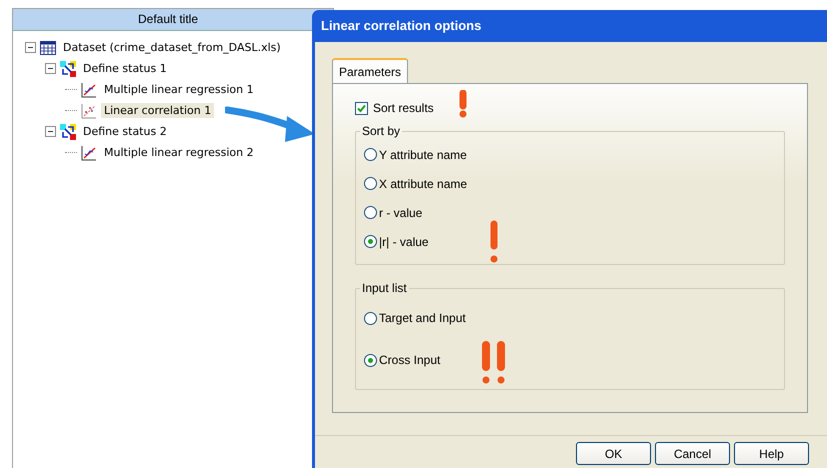 This screenshot has height=468, width=827. Describe the element at coordinates (494, 363) in the screenshot. I see `exclamation-marks-drawing` at that location.